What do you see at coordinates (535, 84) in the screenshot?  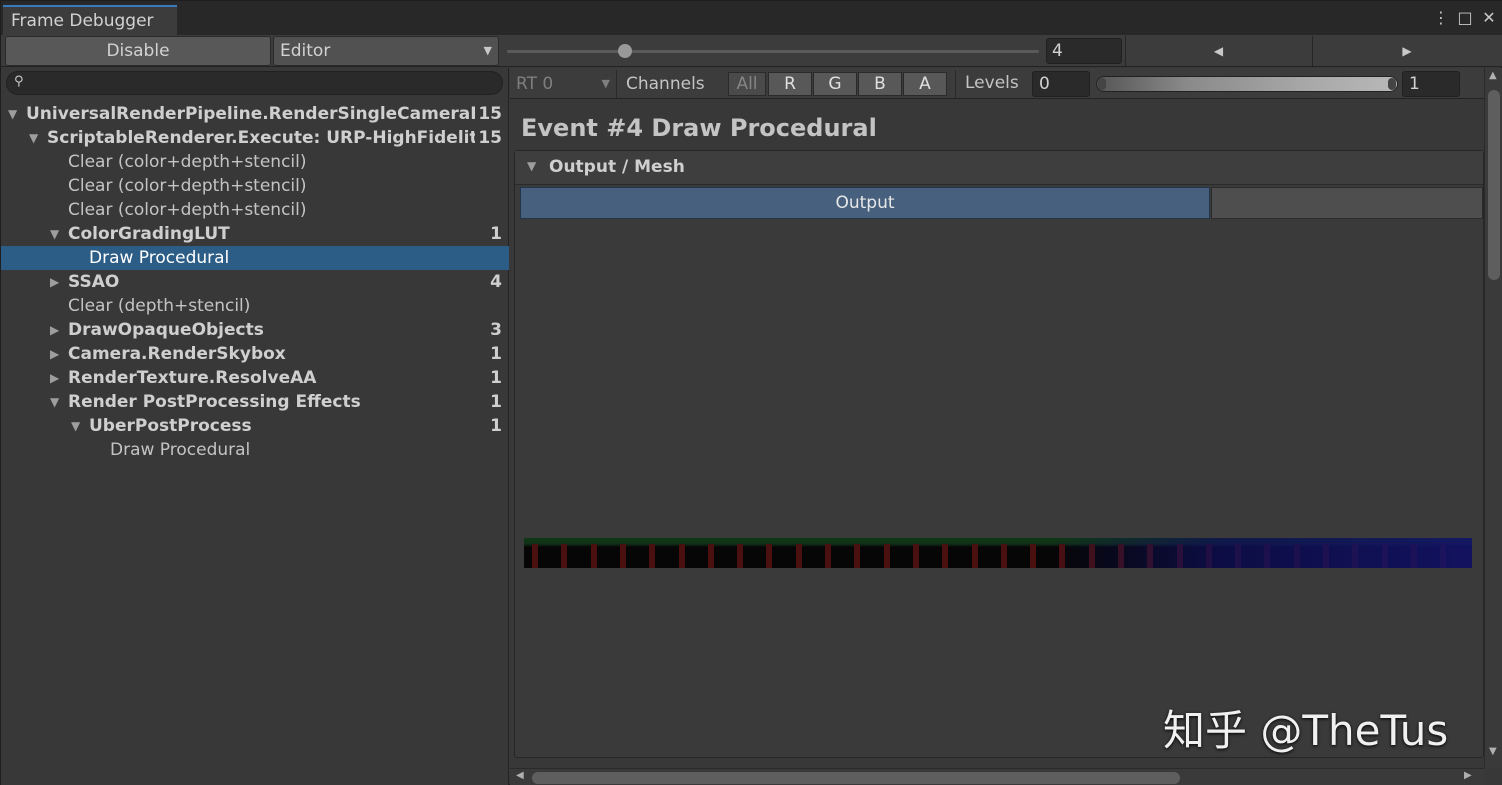 I see `render-target-value: RT 0` at bounding box center [535, 84].